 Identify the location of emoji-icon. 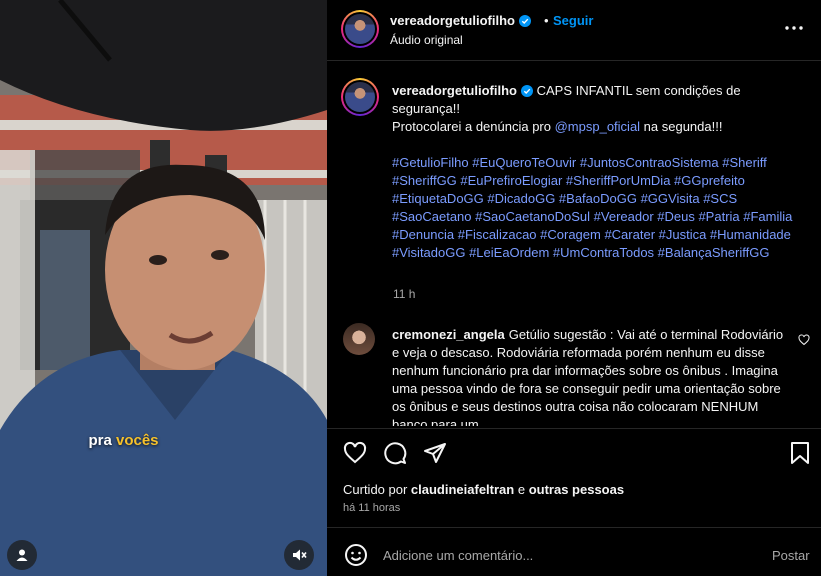
(356, 555).